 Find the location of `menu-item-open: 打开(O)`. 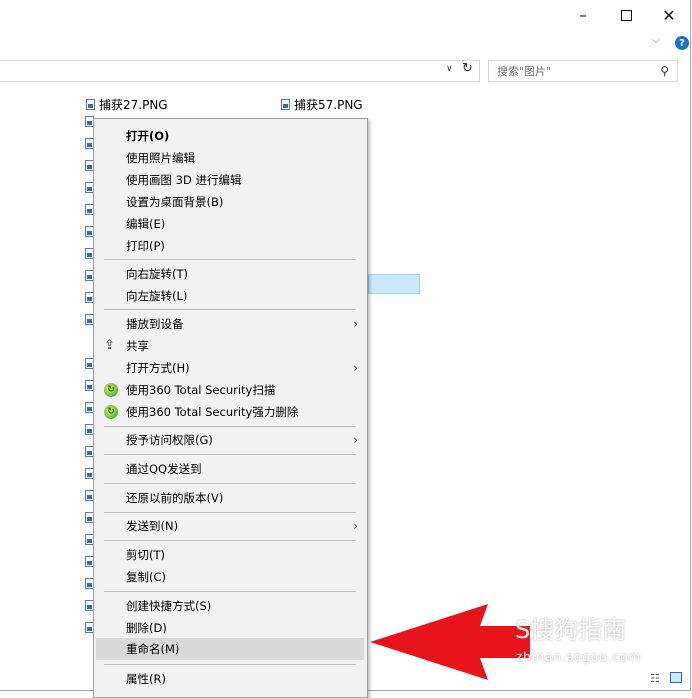

menu-item-open: 打开(O) is located at coordinates (230, 136).